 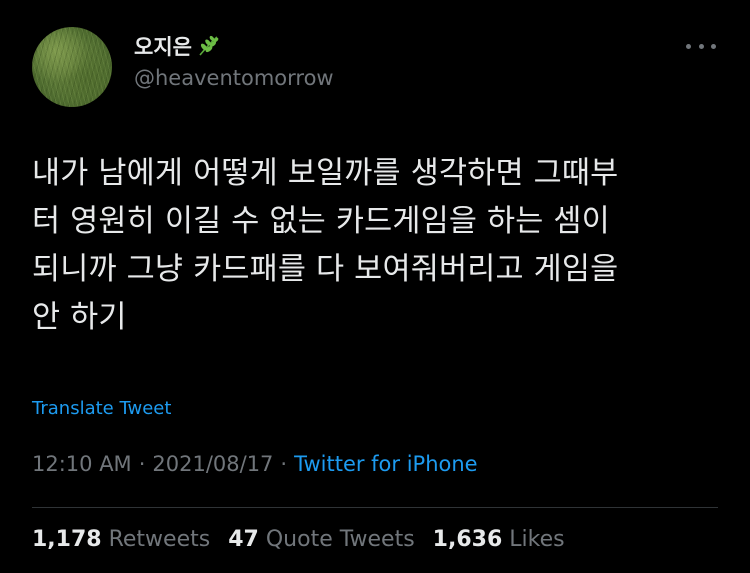 I want to click on author-display-name: 오지은, so click(x=163, y=46).